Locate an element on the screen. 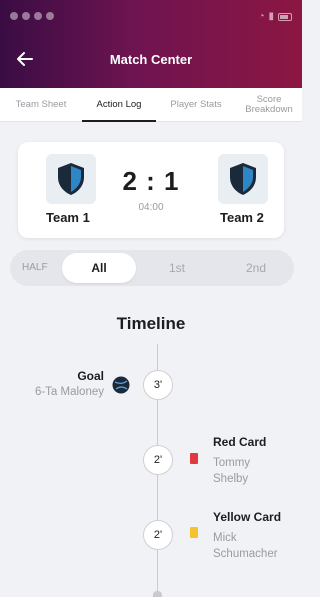 This screenshot has width=320, height=597. away-team-logo is located at coordinates (243, 179).